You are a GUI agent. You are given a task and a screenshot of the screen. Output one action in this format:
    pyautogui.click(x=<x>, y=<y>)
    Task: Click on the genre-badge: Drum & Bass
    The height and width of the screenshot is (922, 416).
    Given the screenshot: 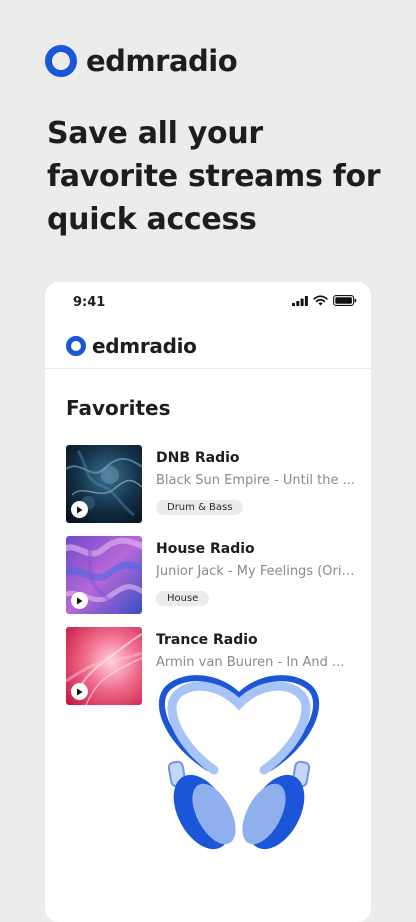 What is the action you would take?
    pyautogui.click(x=200, y=507)
    